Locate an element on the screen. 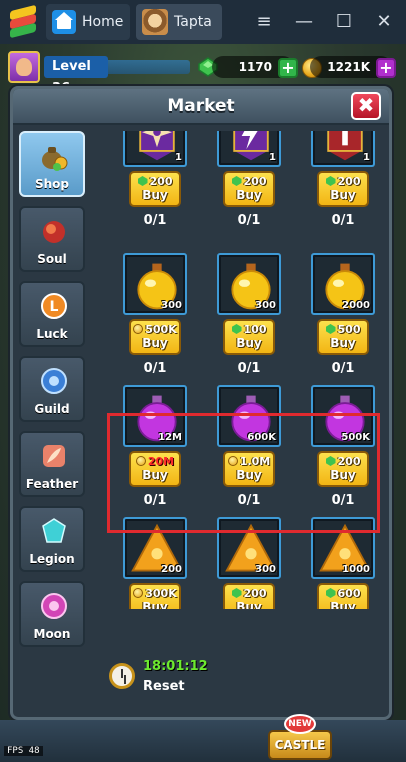 This screenshot has height=762, width=406. bottom-nav-strip is located at coordinates (203, 741).